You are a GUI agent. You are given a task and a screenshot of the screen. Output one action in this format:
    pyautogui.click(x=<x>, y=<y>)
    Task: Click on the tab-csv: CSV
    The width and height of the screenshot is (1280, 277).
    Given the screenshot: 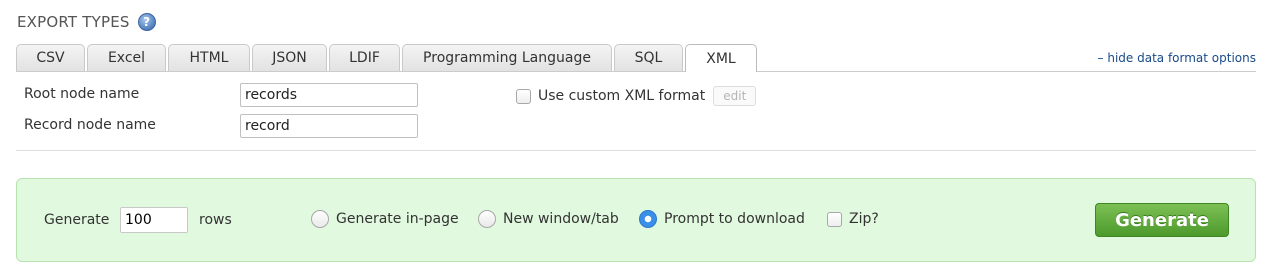 What is the action you would take?
    pyautogui.click(x=50, y=57)
    